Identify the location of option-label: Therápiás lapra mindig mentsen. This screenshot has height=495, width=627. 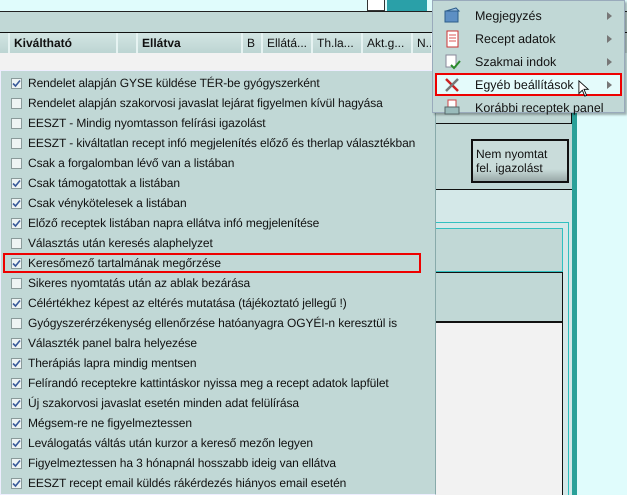
(112, 363).